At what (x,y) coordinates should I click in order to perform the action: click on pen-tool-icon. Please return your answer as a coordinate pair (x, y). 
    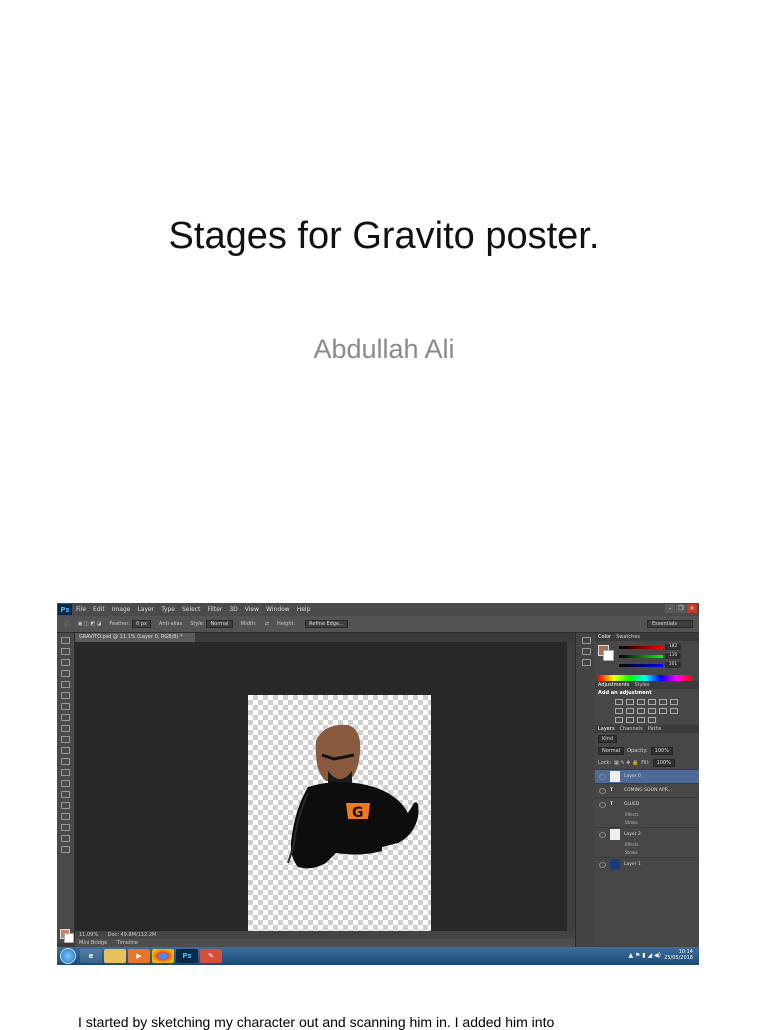
    Looking at the image, I should click on (65, 794).